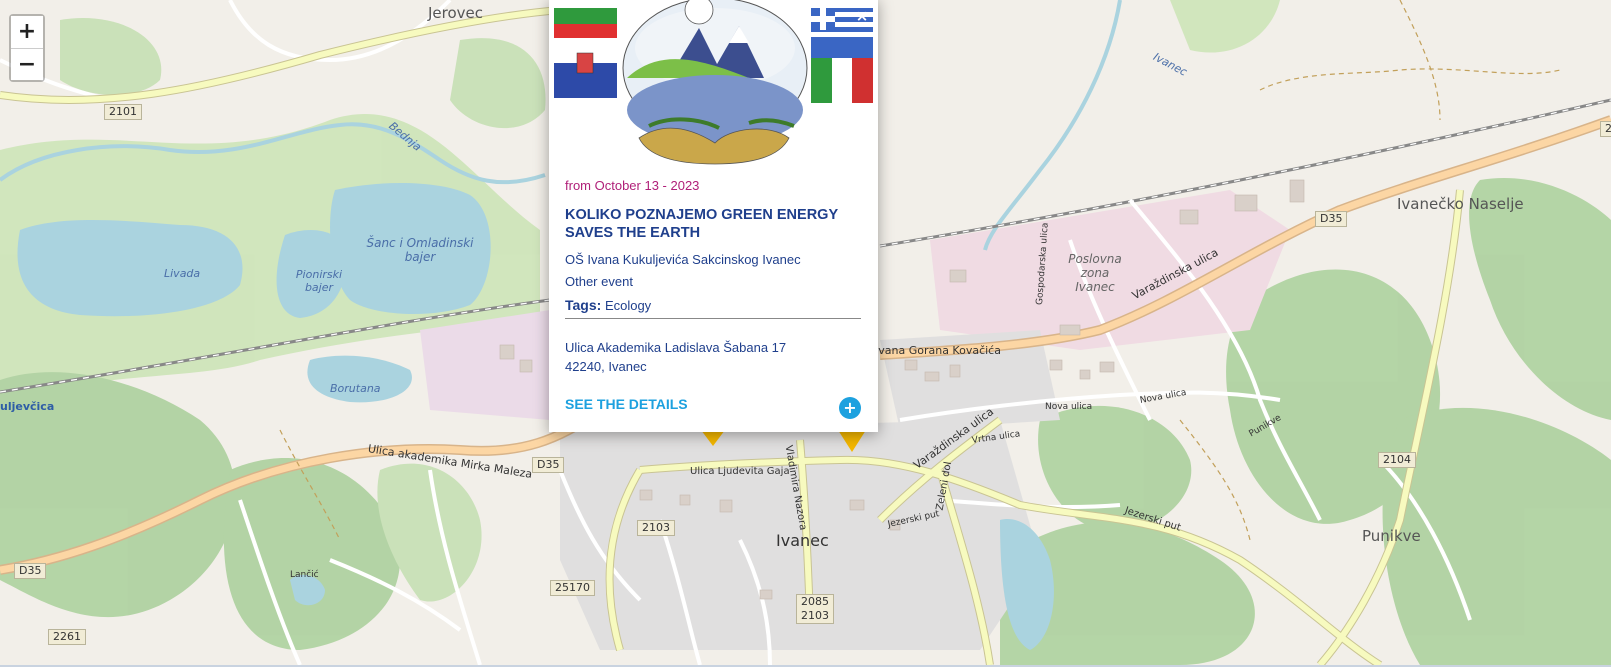 This screenshot has height=668, width=1611. I want to click on plus-icon: +, so click(850, 408).